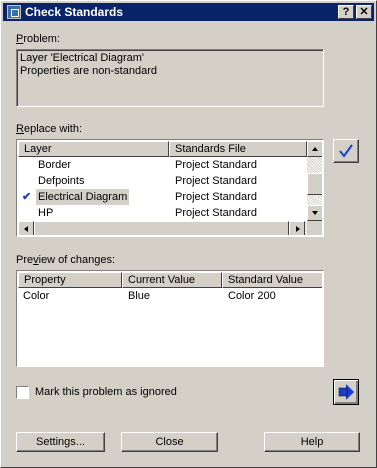 Image resolution: width=377 pixels, height=468 pixels. Describe the element at coordinates (70, 280) in the screenshot. I see `column-header-property: Property` at that location.